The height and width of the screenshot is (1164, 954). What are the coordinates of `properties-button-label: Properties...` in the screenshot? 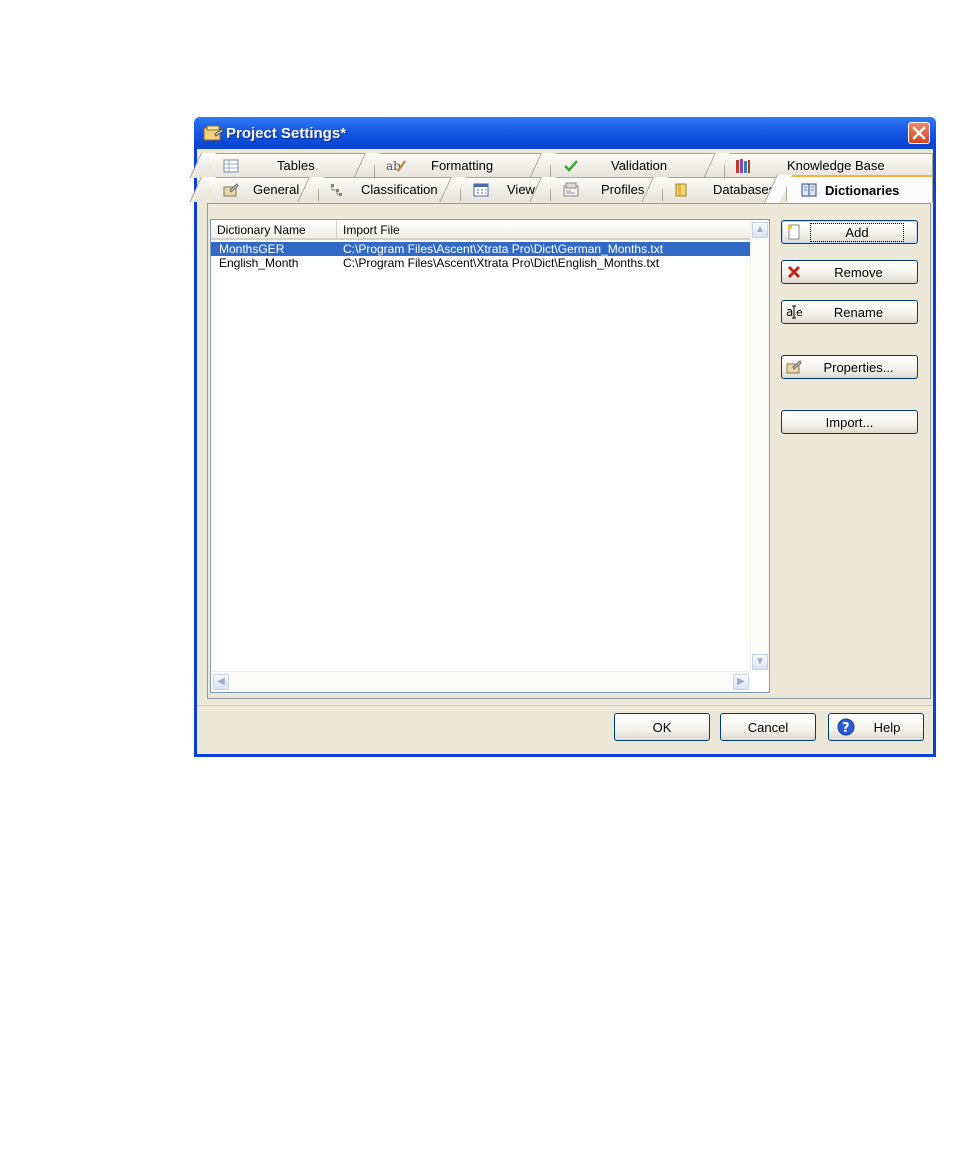 It's located at (858, 367).